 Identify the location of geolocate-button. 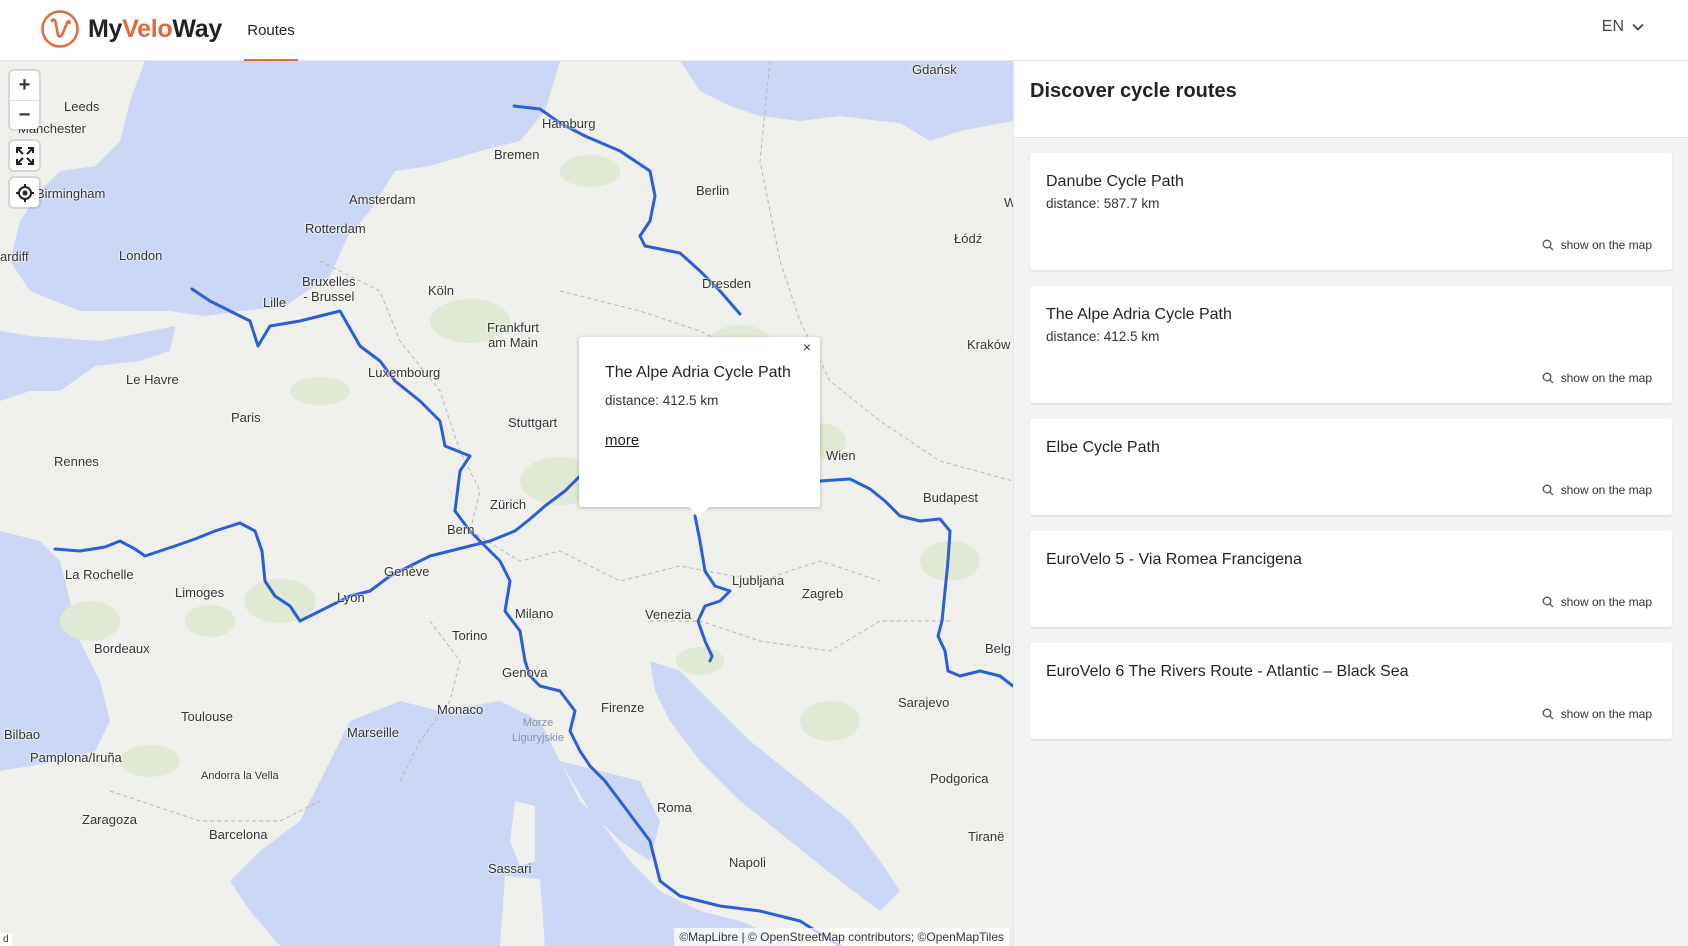
(24, 192).